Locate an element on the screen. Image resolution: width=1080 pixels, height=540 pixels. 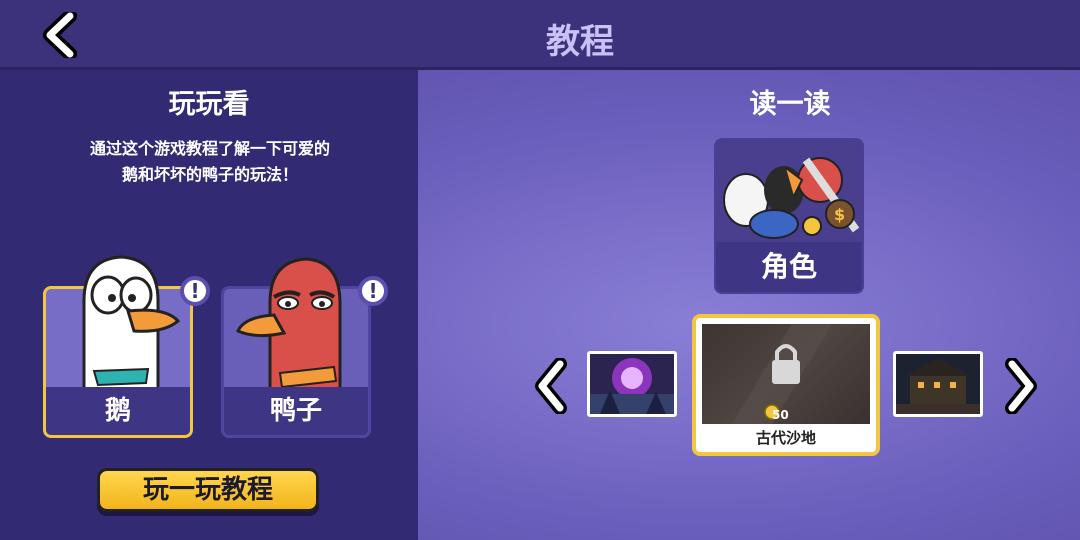
top-bar: 教程 is located at coordinates (540, 35).